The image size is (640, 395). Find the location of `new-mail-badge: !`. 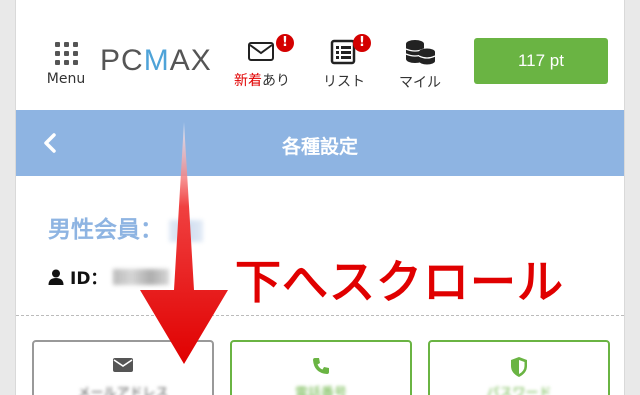

new-mail-badge: ! is located at coordinates (285, 43).